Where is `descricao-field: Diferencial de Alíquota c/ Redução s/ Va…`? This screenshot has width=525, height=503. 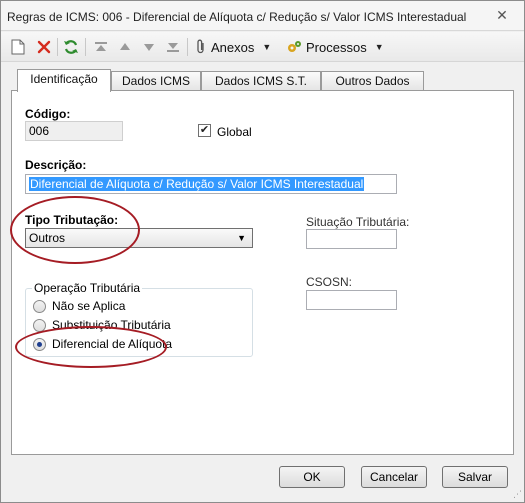 descricao-field: Diferencial de Alíquota c/ Redução s/ Va… is located at coordinates (211, 184).